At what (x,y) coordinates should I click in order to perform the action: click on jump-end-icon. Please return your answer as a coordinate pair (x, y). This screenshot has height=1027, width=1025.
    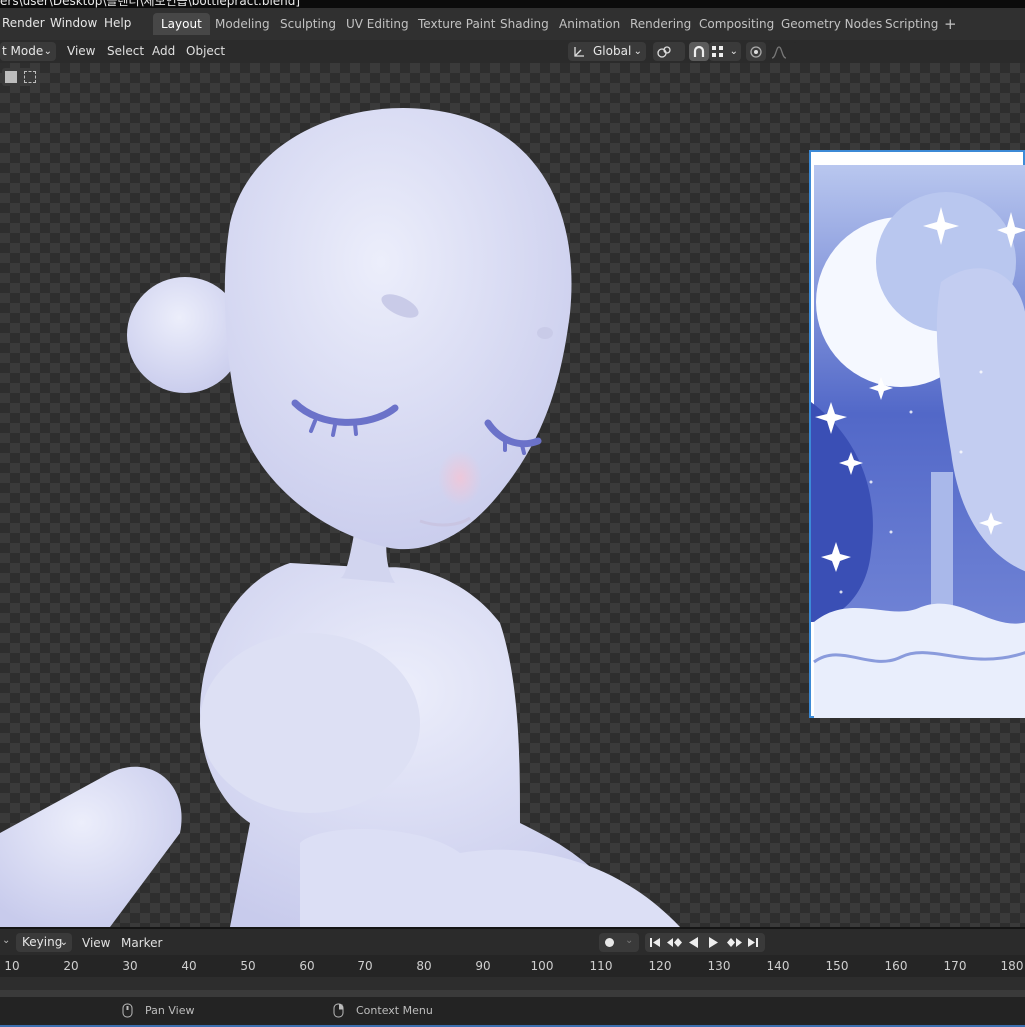
    Looking at the image, I should click on (753, 942).